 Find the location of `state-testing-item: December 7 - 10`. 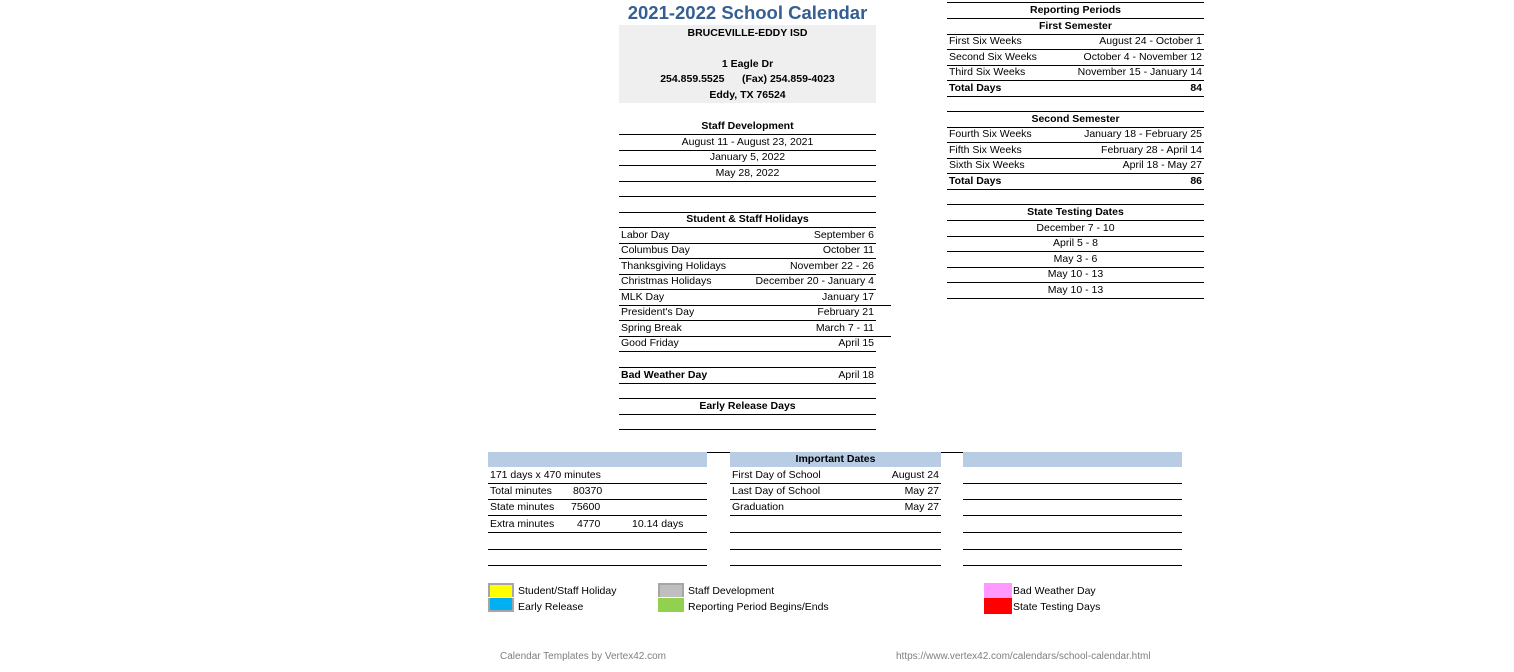

state-testing-item: December 7 - 10 is located at coordinates (1075, 229).